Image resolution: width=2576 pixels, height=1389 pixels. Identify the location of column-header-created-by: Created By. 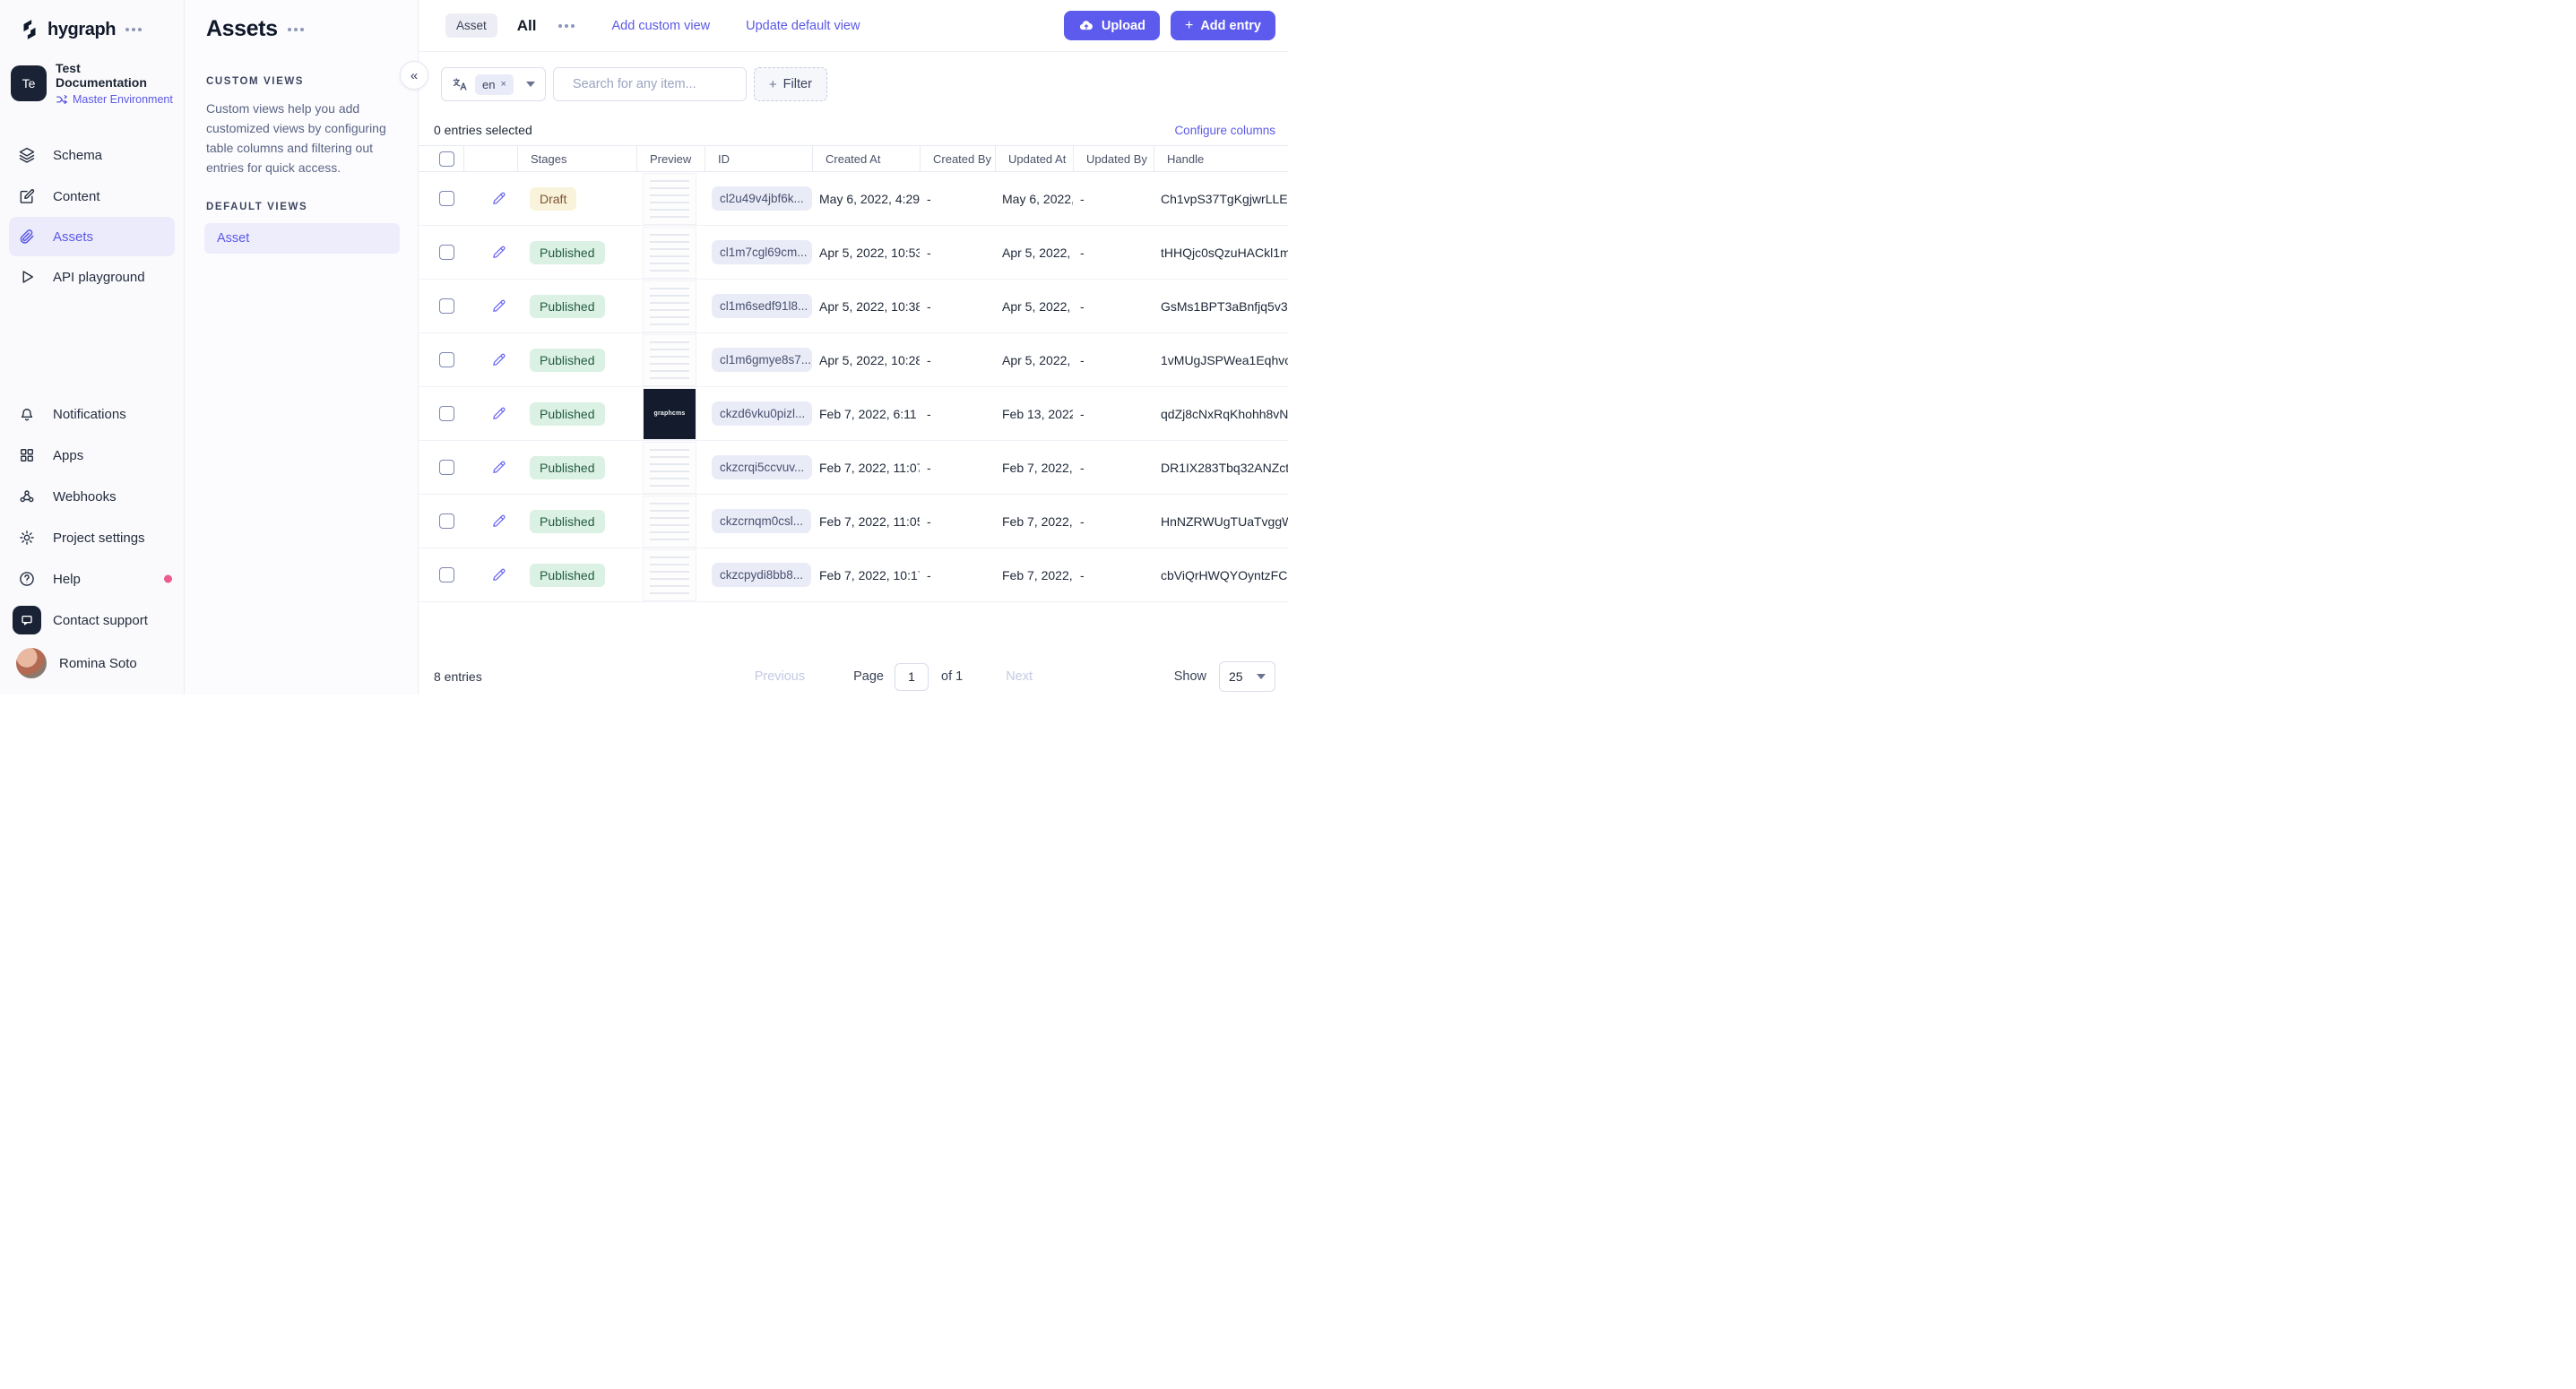
(957, 158).